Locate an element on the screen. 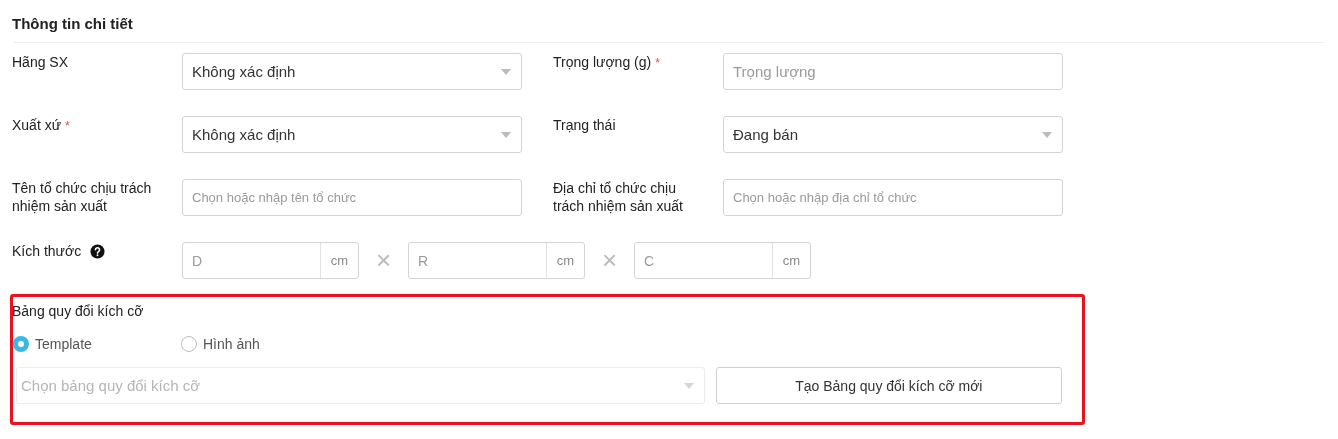 The height and width of the screenshot is (439, 1338). input-field: Chọn hoặc nhập tên tổ chức is located at coordinates (352, 197).